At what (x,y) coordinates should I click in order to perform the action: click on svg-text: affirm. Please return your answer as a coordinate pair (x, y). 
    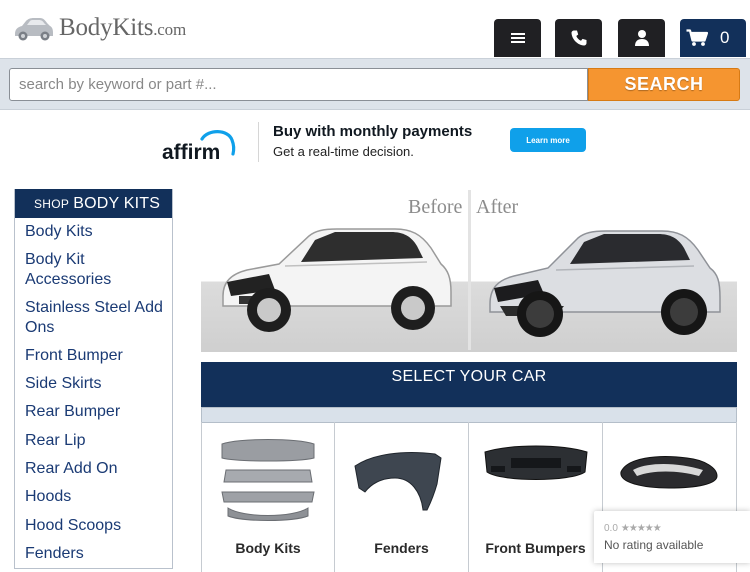
    Looking at the image, I should click on (191, 151).